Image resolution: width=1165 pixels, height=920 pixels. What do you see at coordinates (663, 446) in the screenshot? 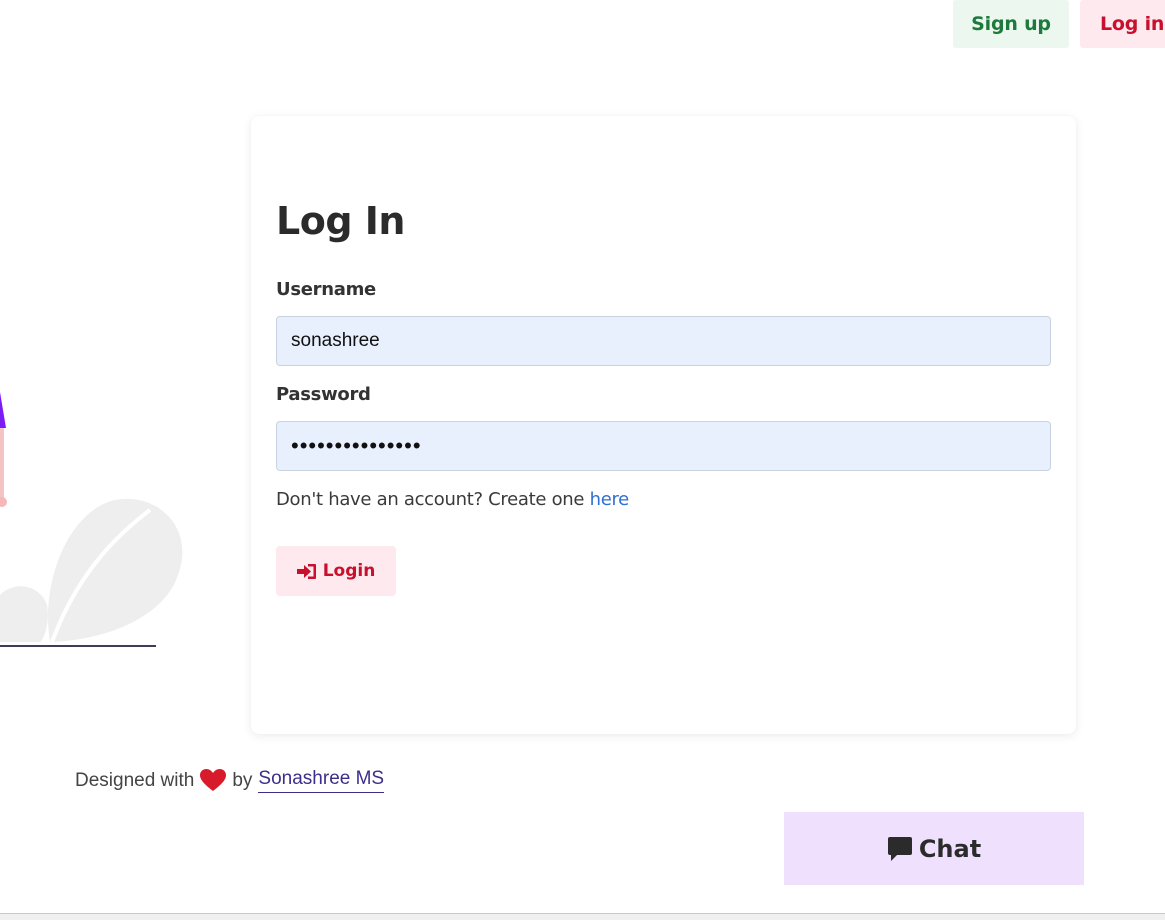
I see `password-input` at bounding box center [663, 446].